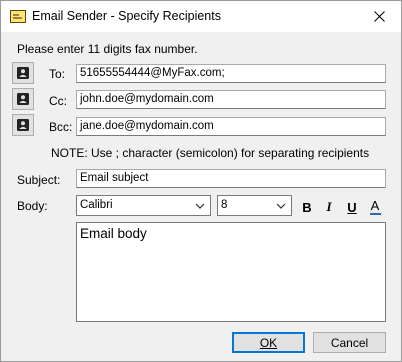  What do you see at coordinates (61, 127) in the screenshot?
I see `bcc-label: Bcc:` at bounding box center [61, 127].